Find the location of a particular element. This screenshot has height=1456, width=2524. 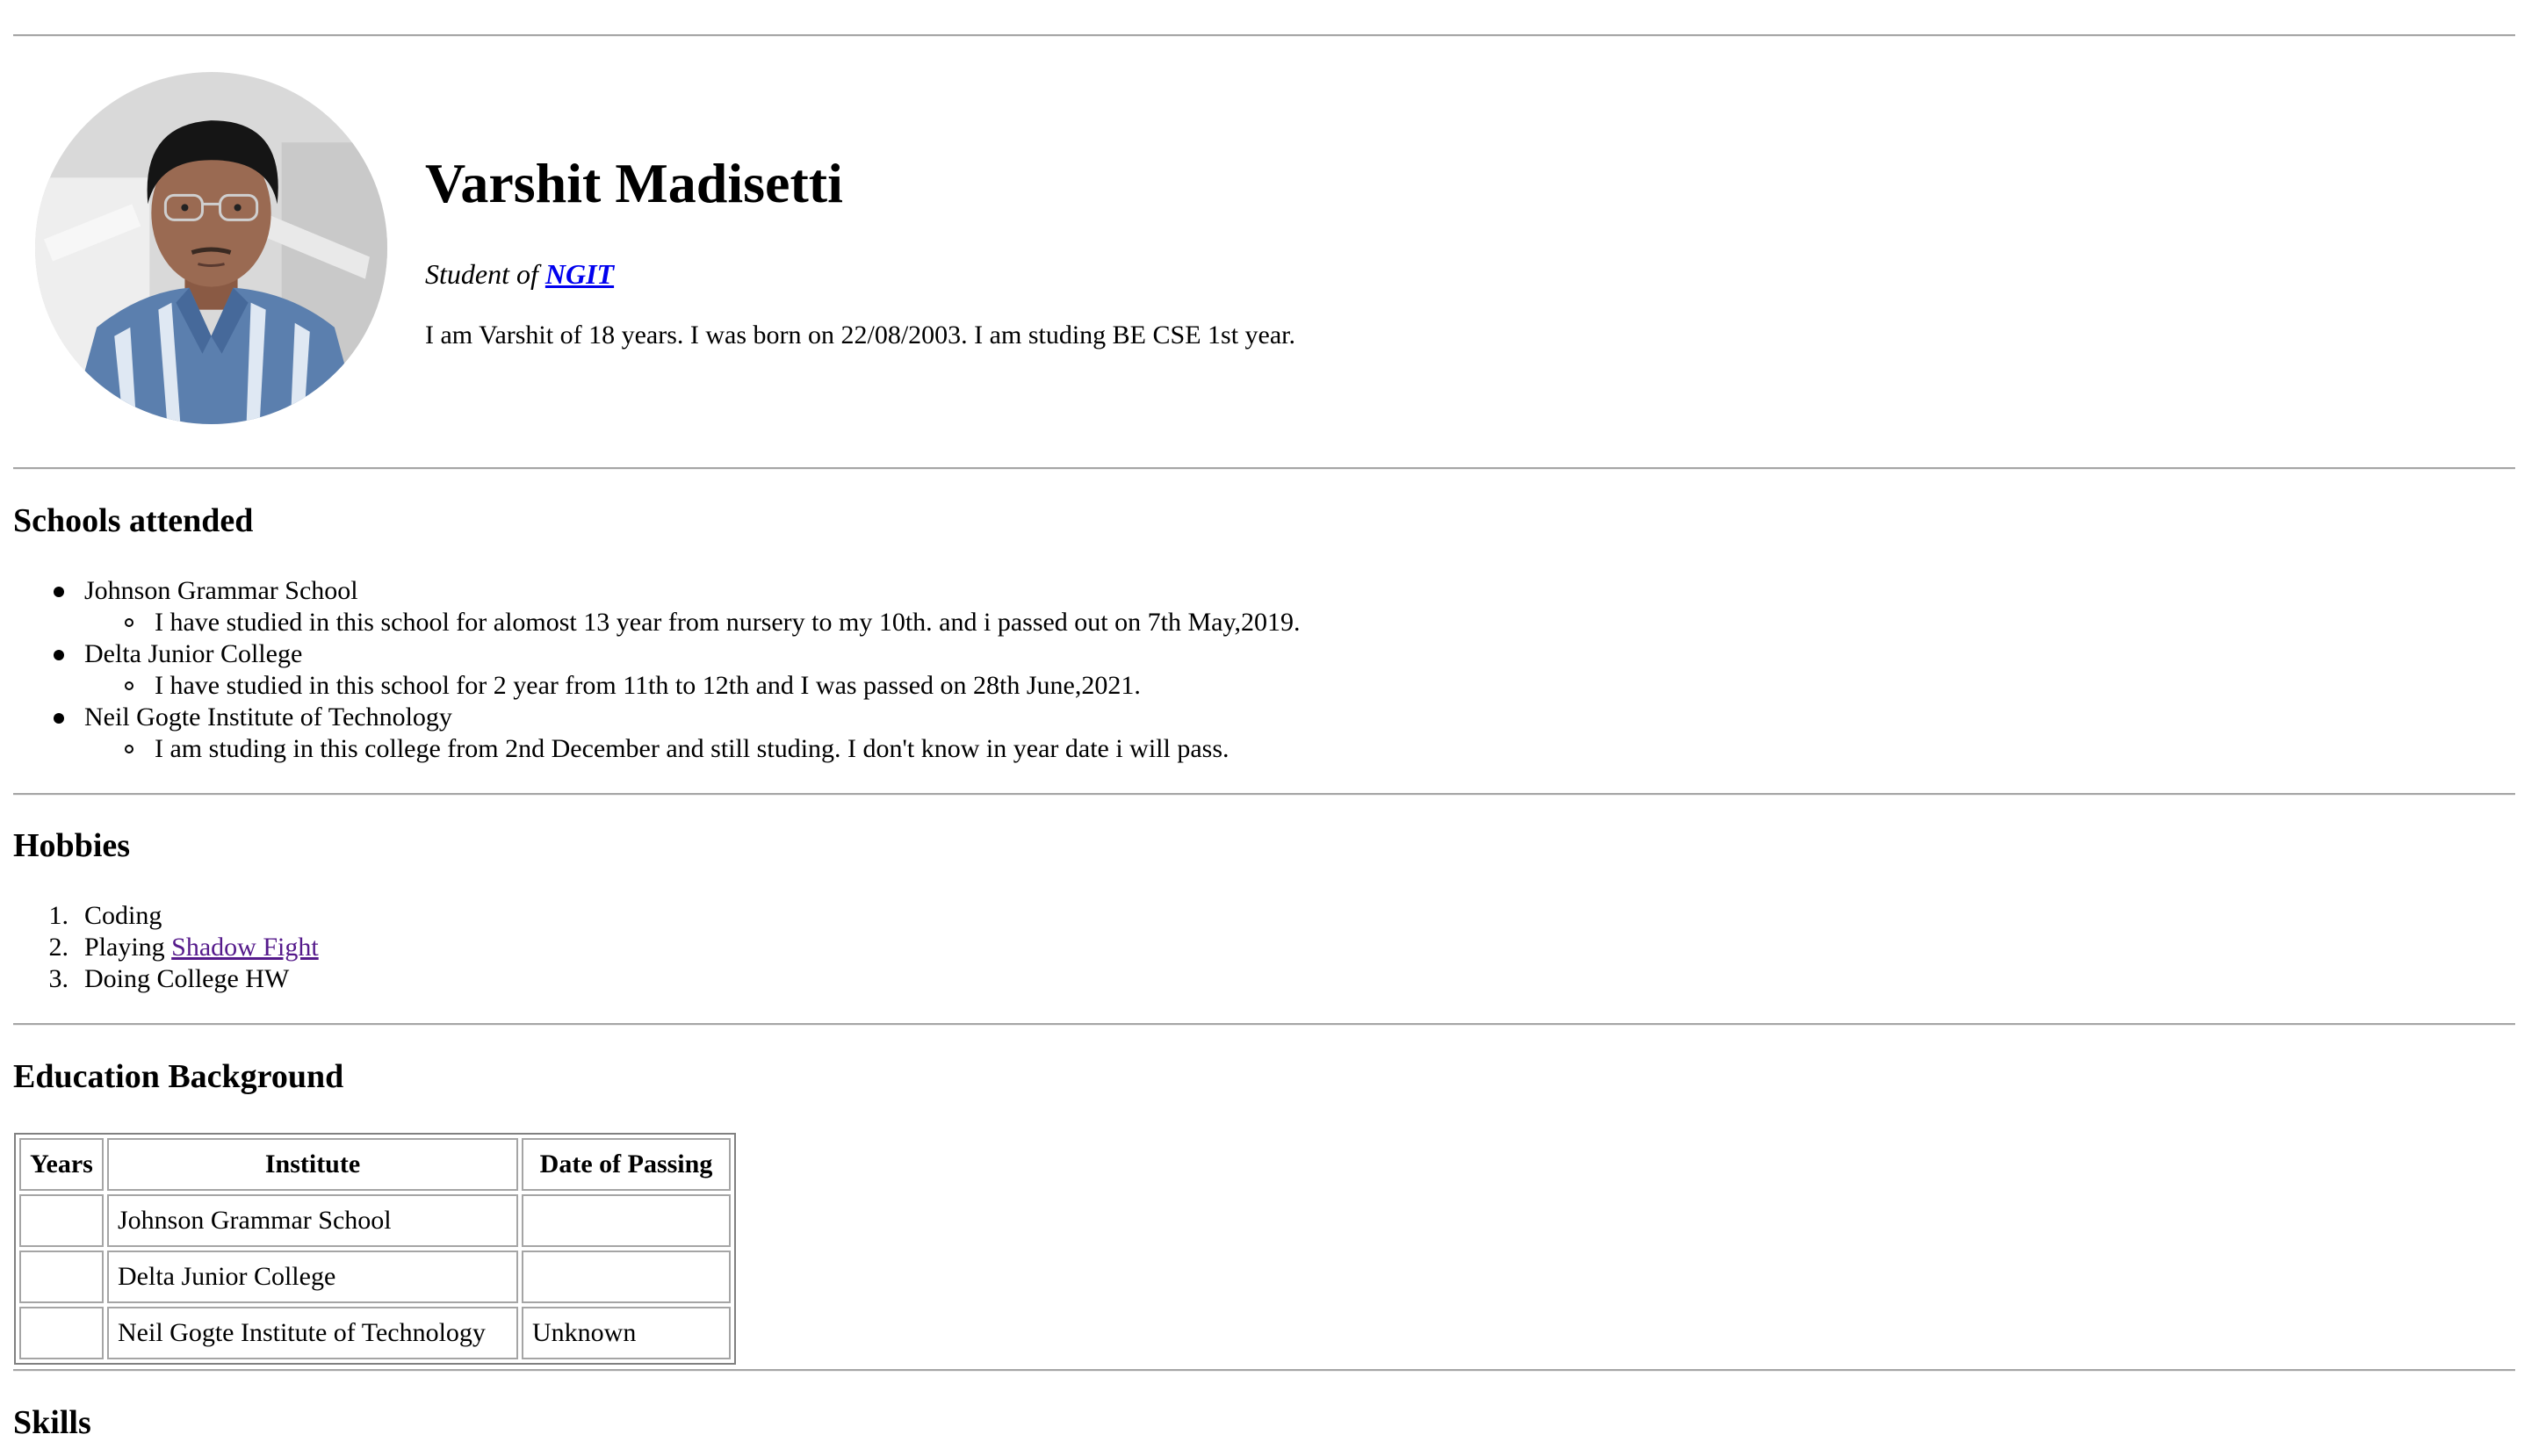

list-number: 3. is located at coordinates (59, 978).